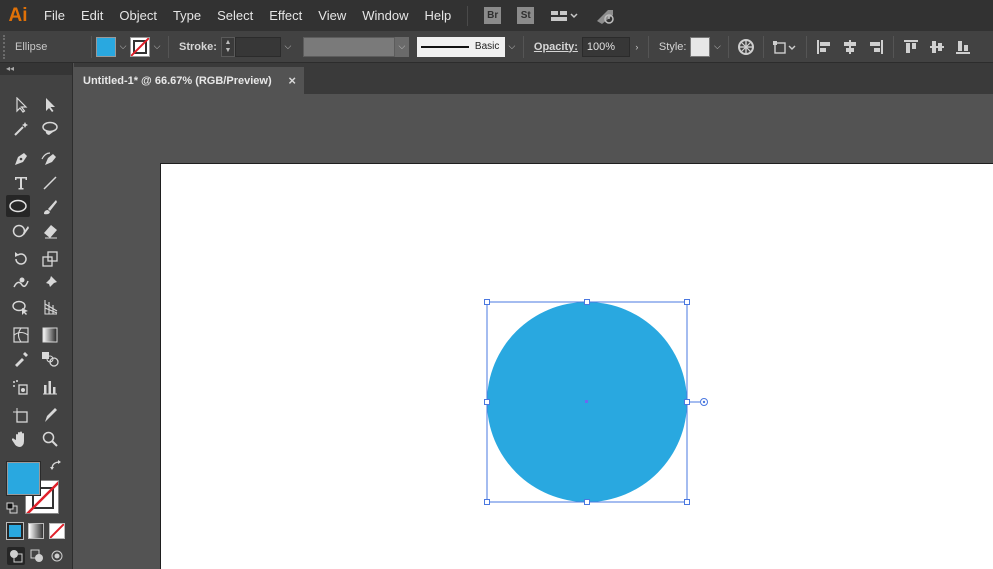  I want to click on scale-tool, so click(50, 259).